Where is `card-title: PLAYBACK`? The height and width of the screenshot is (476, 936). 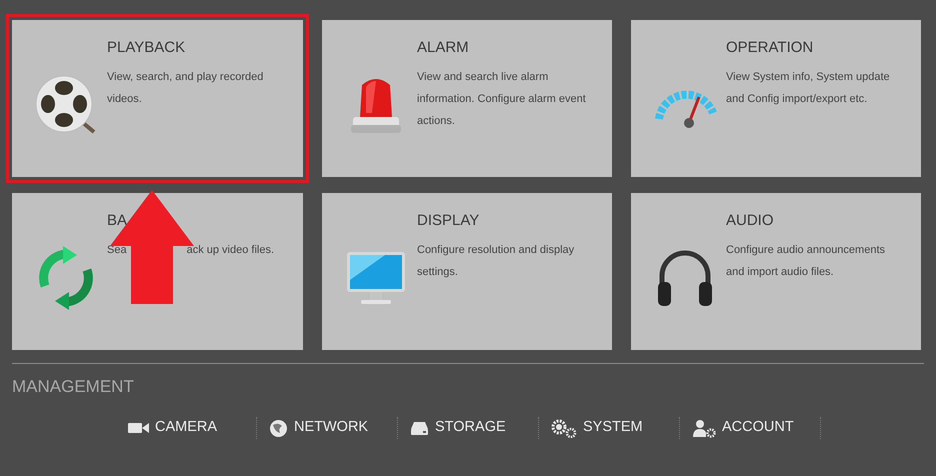
card-title: PLAYBACK is located at coordinates (146, 48).